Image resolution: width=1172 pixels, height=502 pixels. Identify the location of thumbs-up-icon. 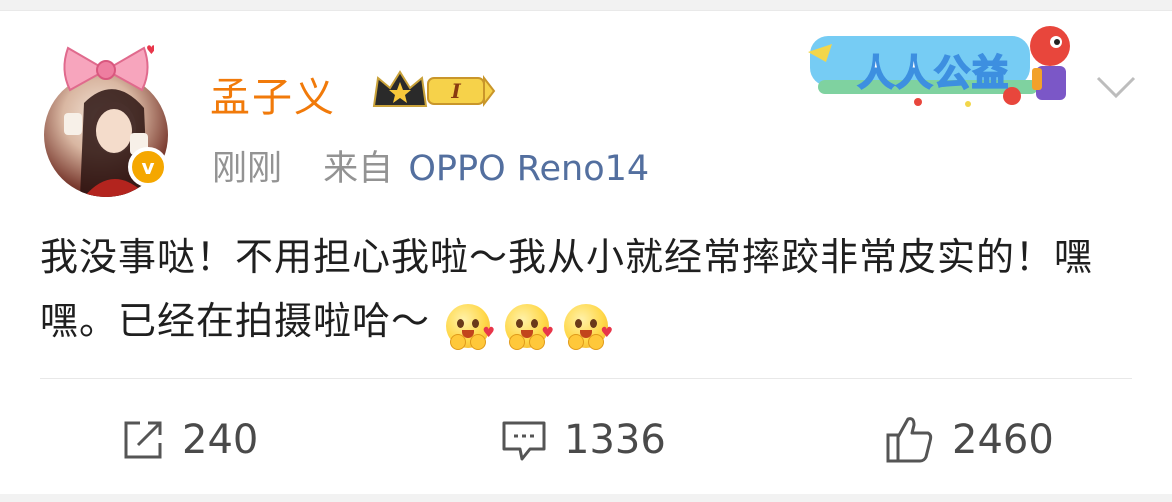
(909, 440).